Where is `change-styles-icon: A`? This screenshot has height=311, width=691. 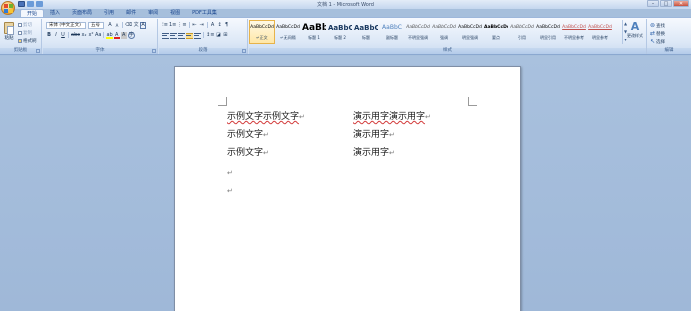 change-styles-icon: A is located at coordinates (635, 26).